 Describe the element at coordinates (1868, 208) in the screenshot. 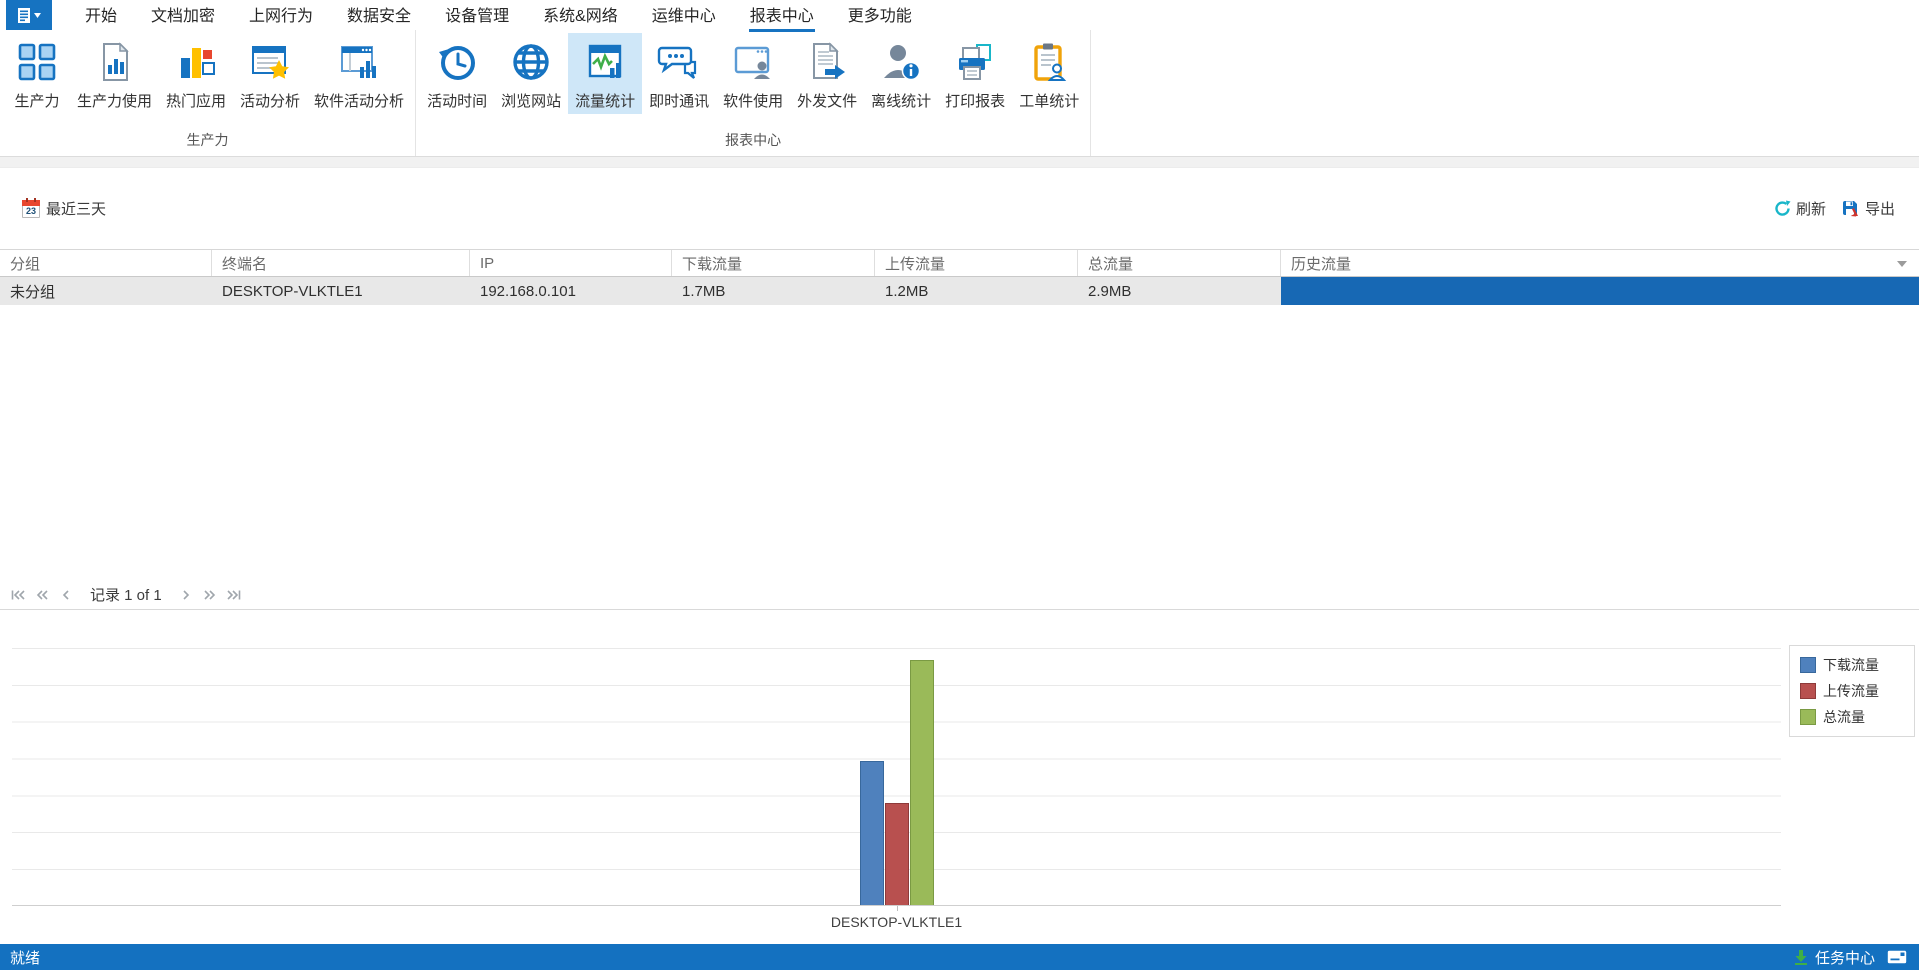

I see `export-button: 导出` at that location.